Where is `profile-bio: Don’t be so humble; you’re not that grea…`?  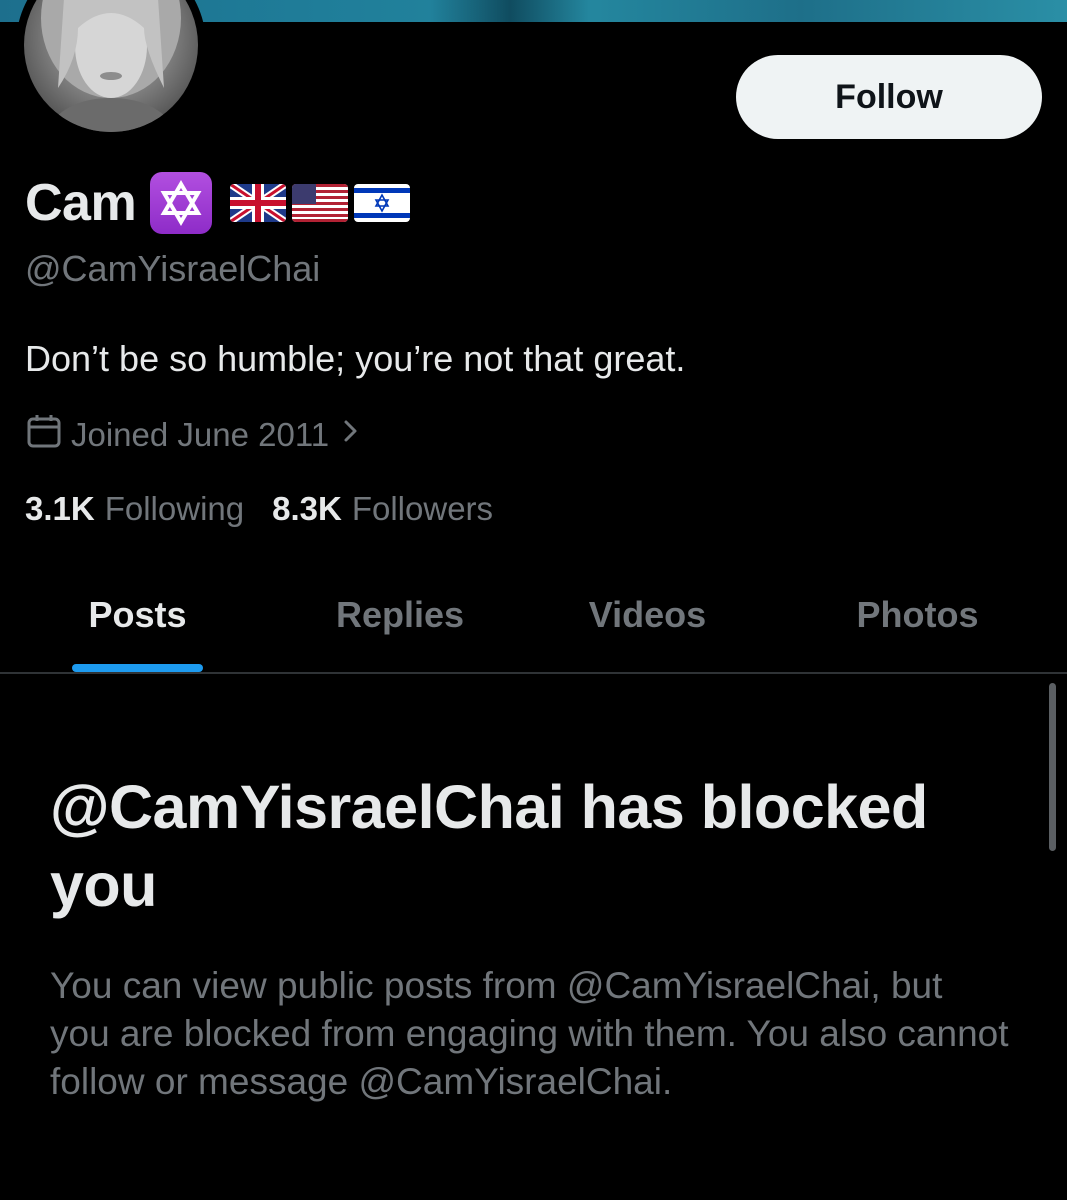 profile-bio: Don’t be so humble; you’re not that grea… is located at coordinates (355, 358).